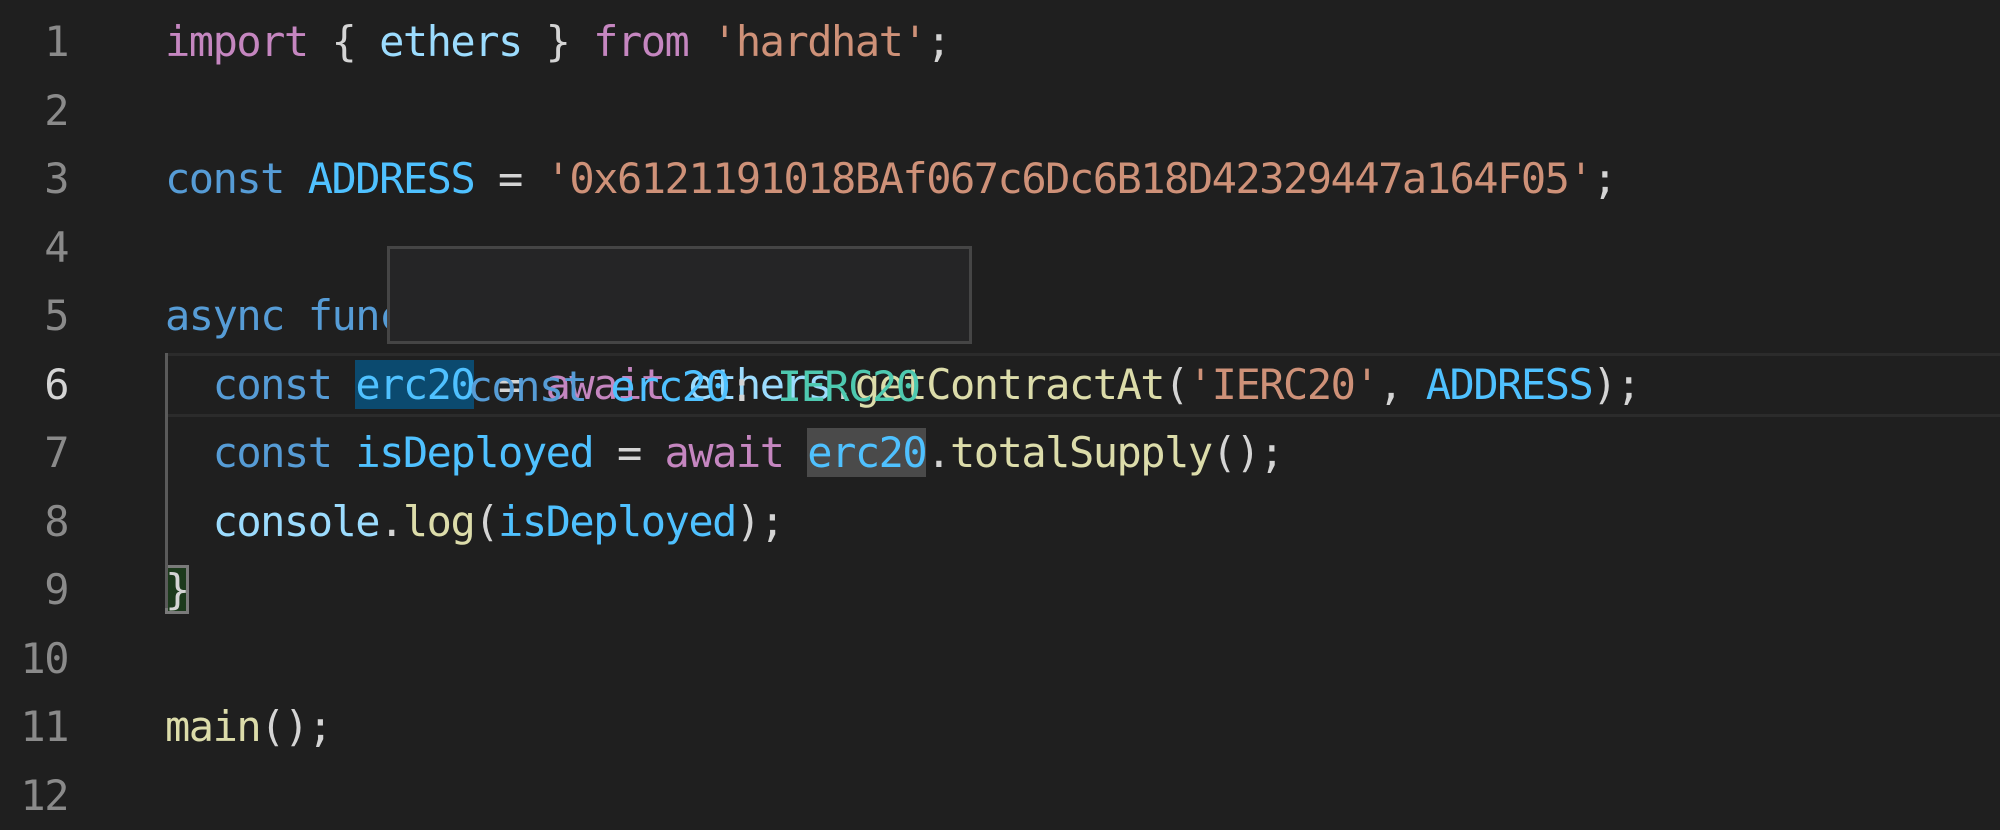 This screenshot has width=2000, height=830. Describe the element at coordinates (56, 452) in the screenshot. I see `line-number: 7` at that location.